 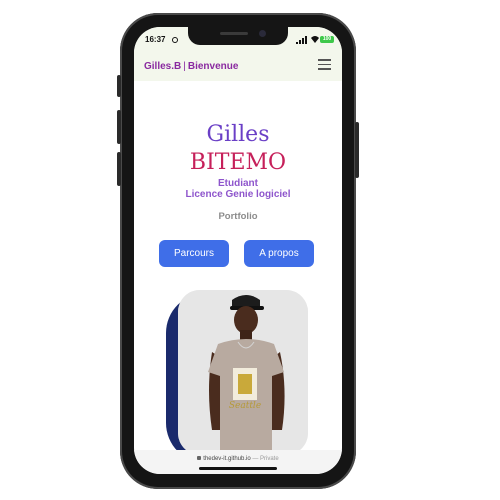 What do you see at coordinates (238, 183) in the screenshot?
I see `hero-role-line-1: Etudiant` at bounding box center [238, 183].